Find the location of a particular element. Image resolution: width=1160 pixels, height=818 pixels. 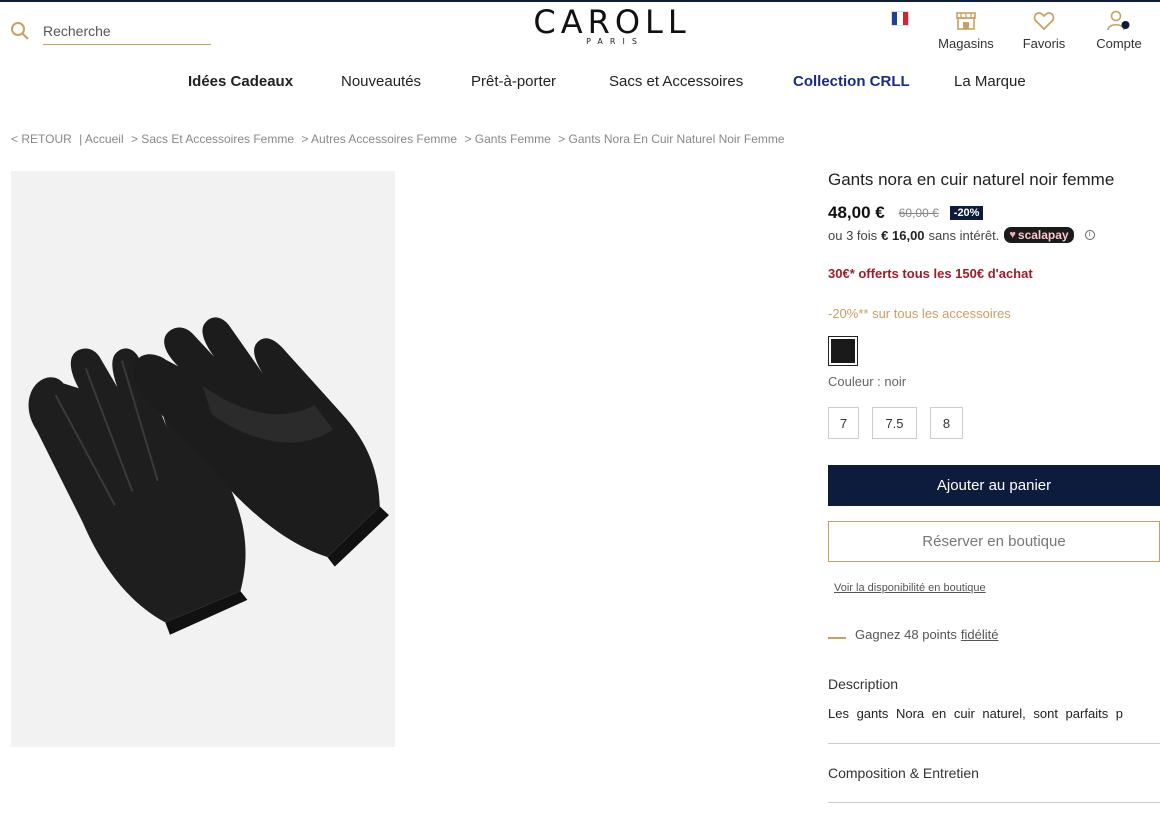

heart-icon: ♥ is located at coordinates (1012, 235).